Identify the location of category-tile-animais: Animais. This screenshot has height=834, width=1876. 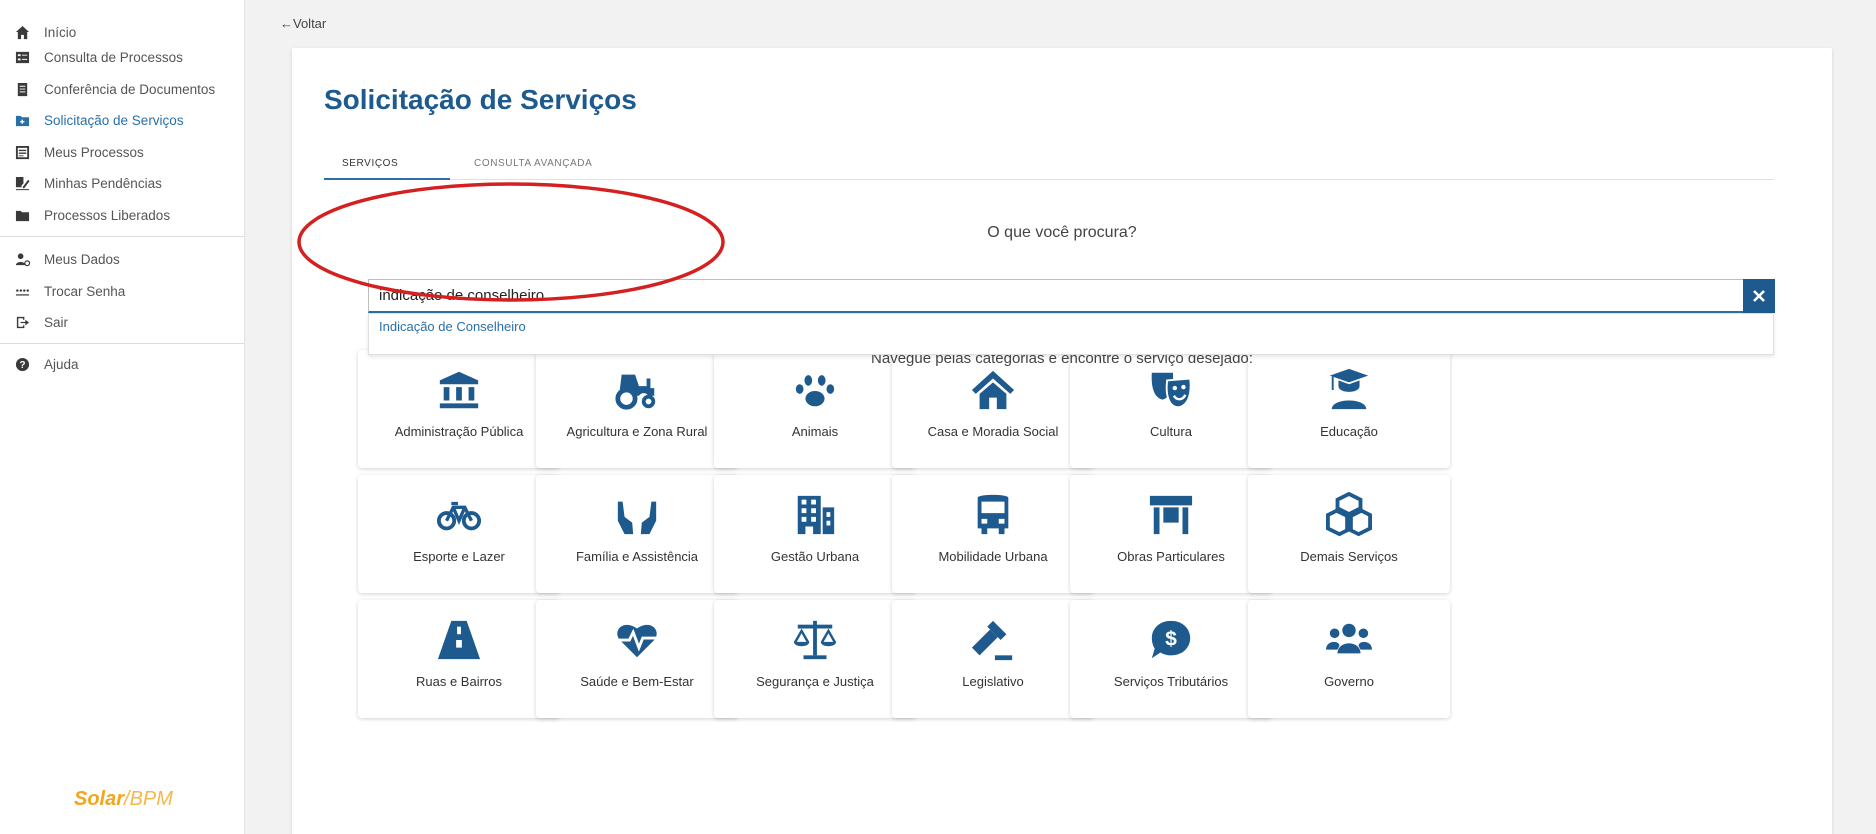
(815, 409).